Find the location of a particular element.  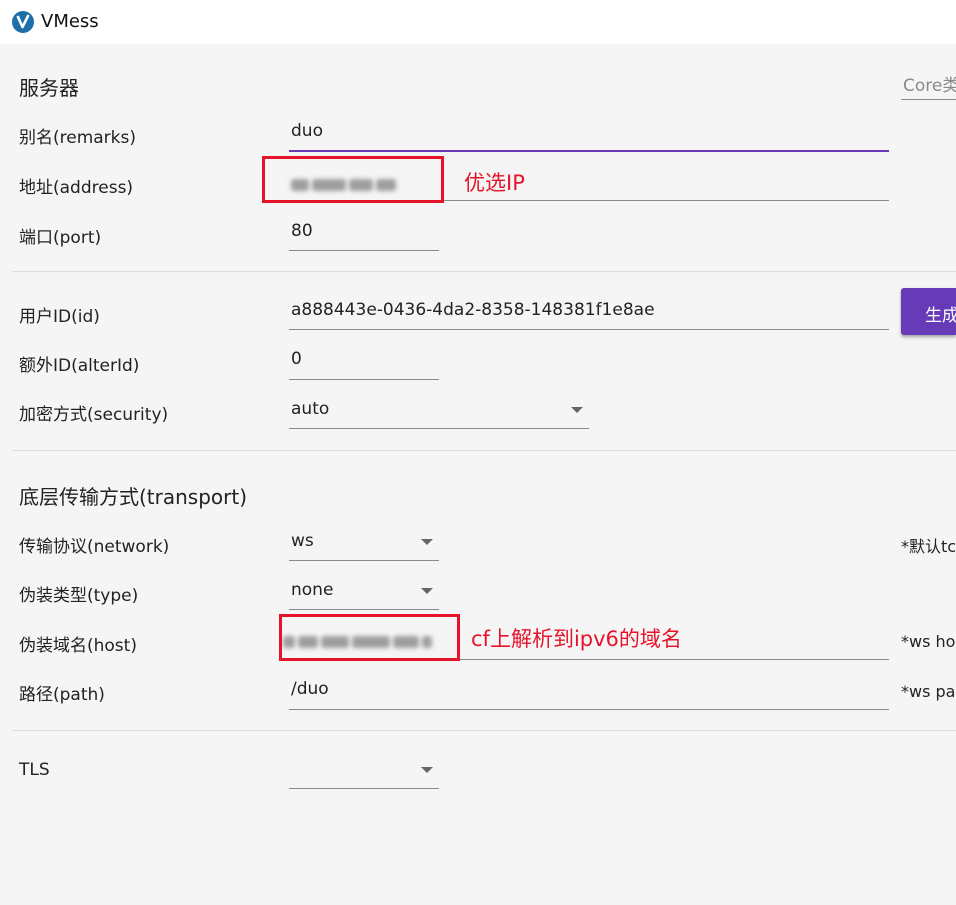

alter-id-value: 0 is located at coordinates (296, 359).